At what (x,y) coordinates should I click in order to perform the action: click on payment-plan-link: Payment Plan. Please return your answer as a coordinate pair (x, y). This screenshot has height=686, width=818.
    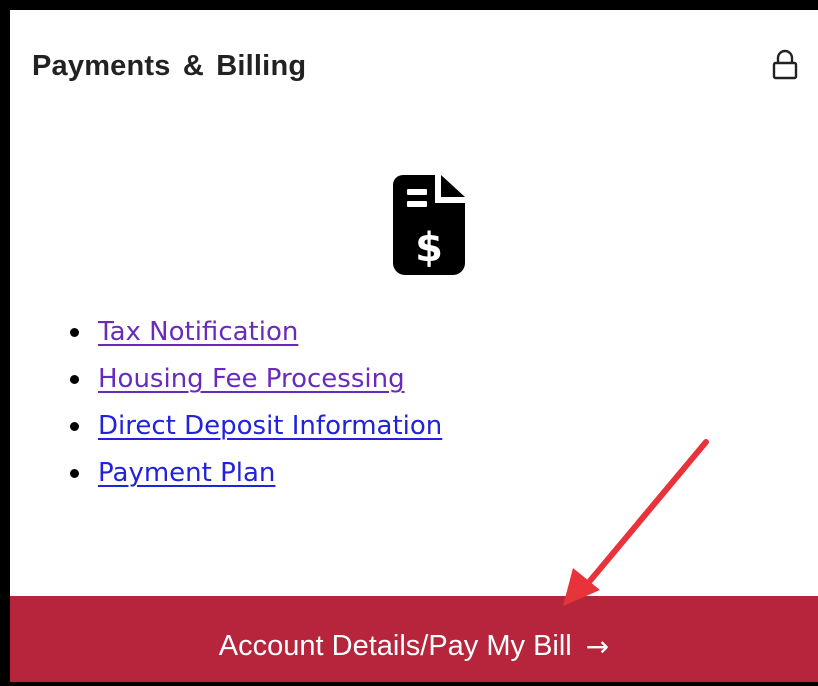
    Looking at the image, I should click on (186, 473).